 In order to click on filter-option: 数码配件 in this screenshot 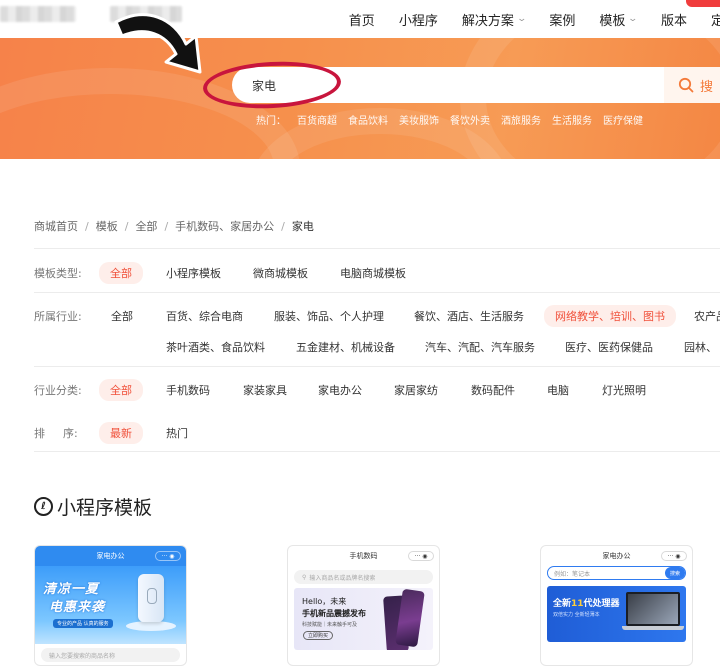, I will do `click(493, 390)`.